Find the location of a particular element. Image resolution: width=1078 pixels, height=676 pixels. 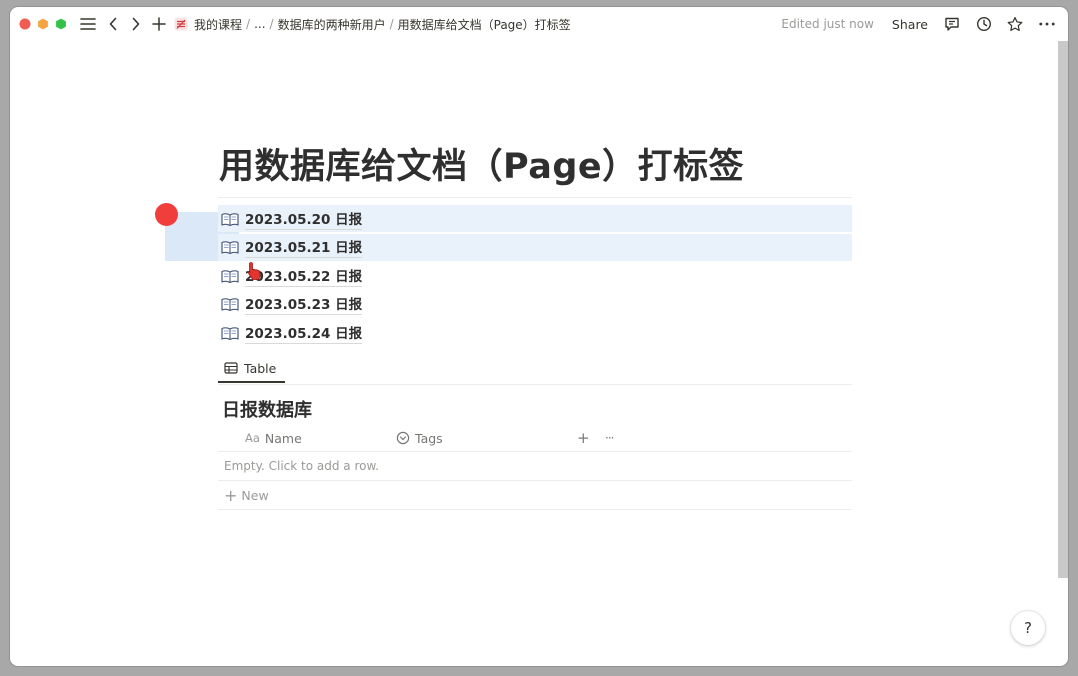

top-right-toolbar: Edited just now Share is located at coordinates (924, 24).